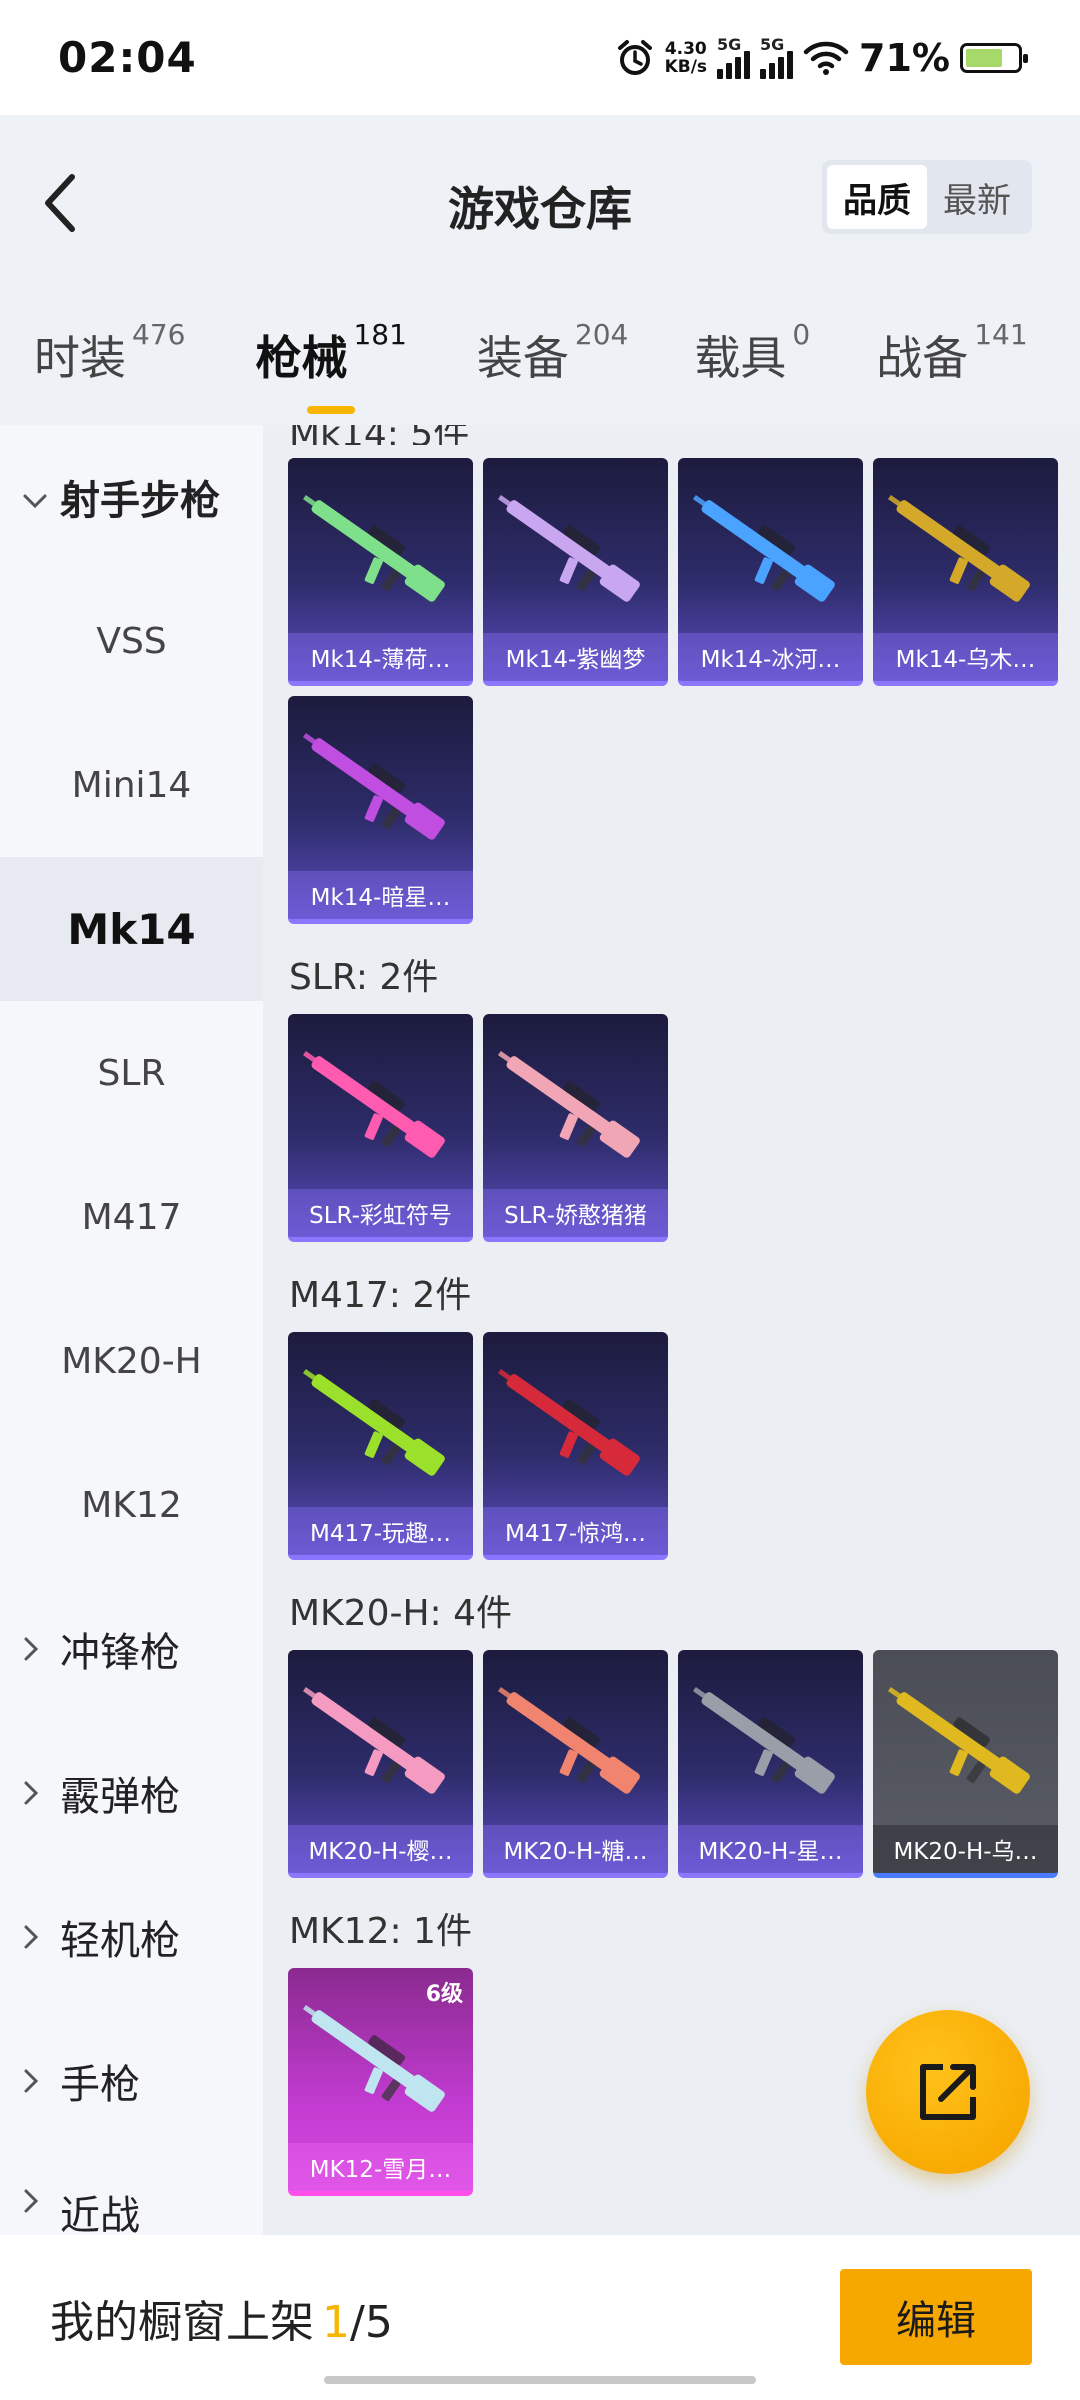 This screenshot has height=2400, width=1080. What do you see at coordinates (331, 366) in the screenshot?
I see `tab-firearms: 枪械 181` at bounding box center [331, 366].